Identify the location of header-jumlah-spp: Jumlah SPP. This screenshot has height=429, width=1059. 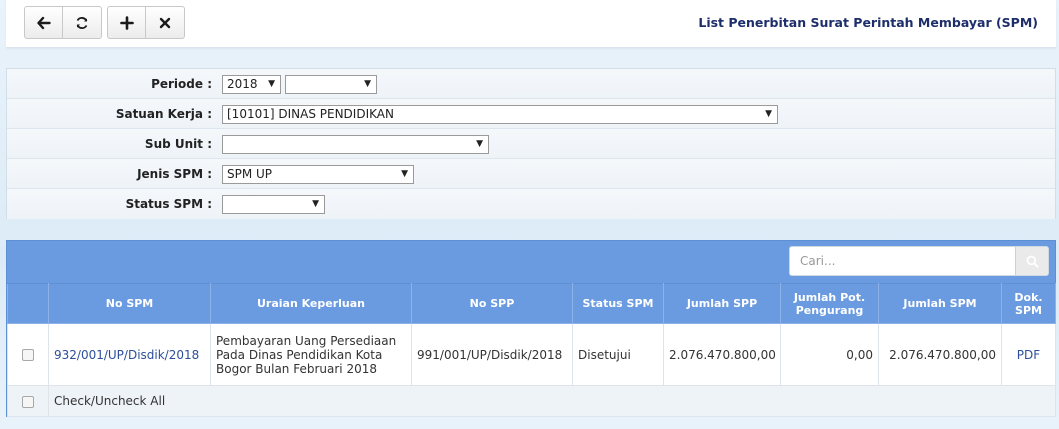
(722, 303).